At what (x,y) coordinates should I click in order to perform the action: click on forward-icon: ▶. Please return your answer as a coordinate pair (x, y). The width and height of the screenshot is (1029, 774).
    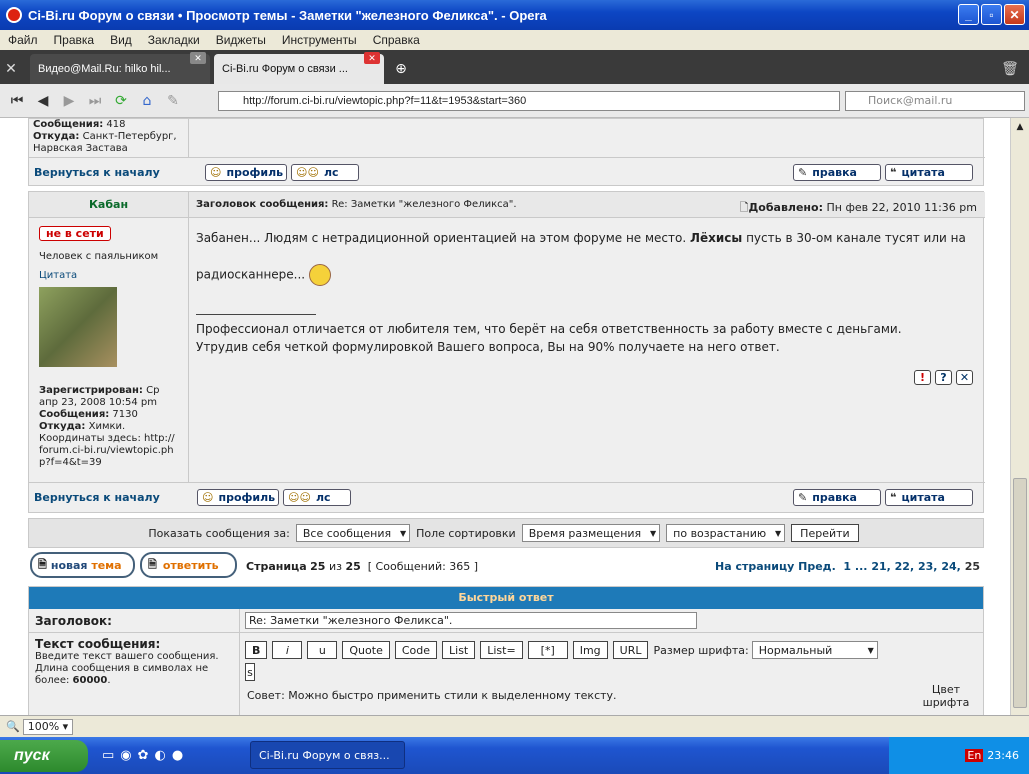
    Looking at the image, I should click on (69, 101).